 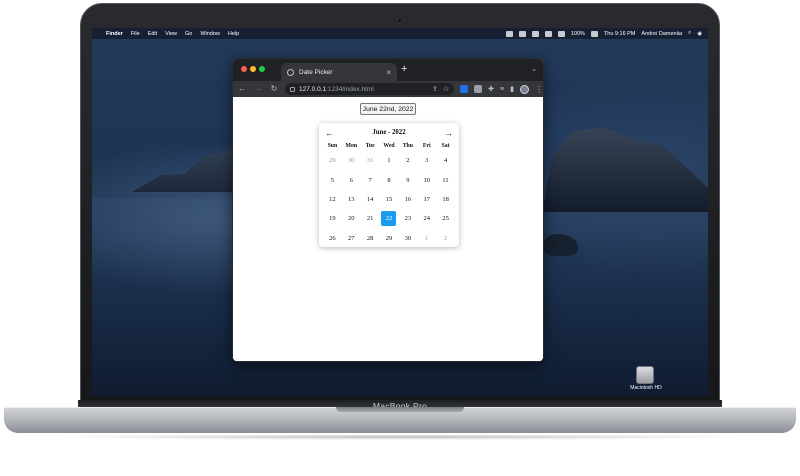 What do you see at coordinates (388, 109) in the screenshot?
I see `date-input: June 22nd, 2022` at bounding box center [388, 109].